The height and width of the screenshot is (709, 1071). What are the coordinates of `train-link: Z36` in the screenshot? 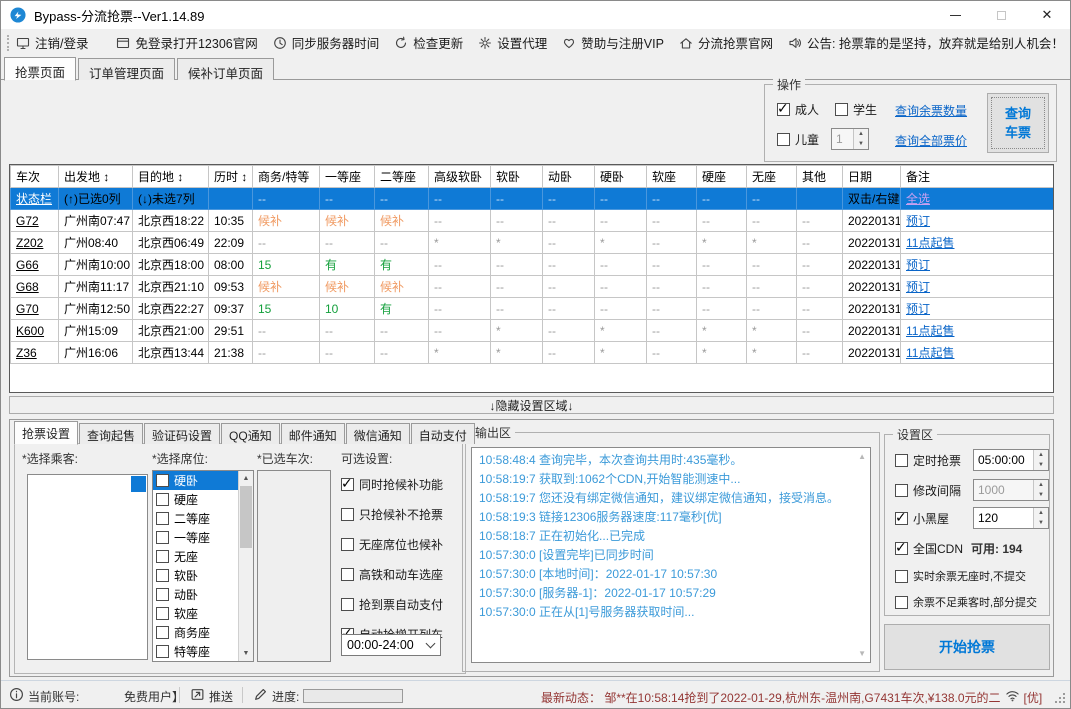 It's located at (26, 353).